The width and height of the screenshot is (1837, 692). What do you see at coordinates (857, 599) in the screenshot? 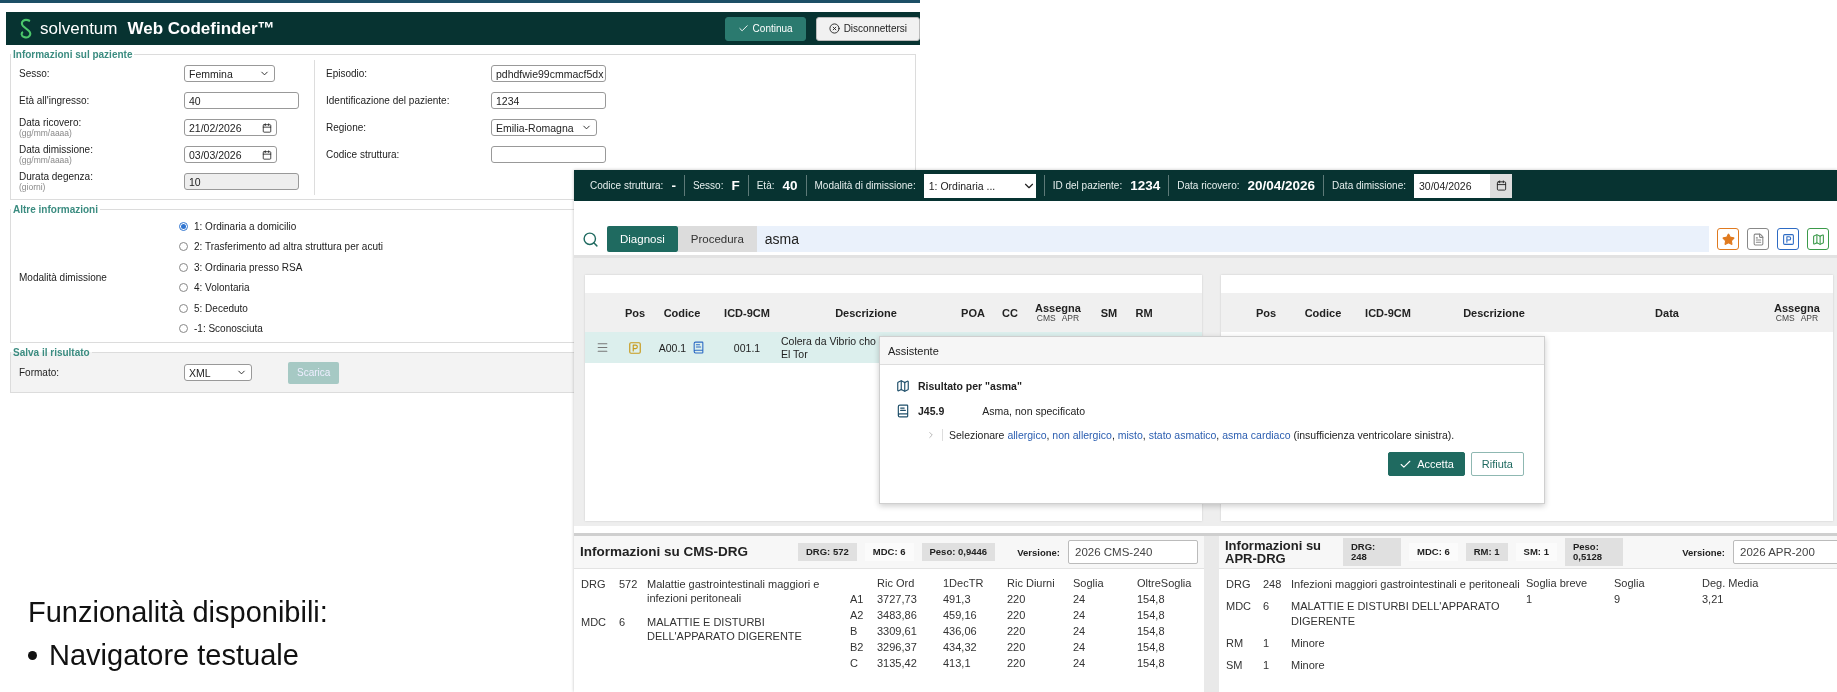
I see `table-cell-text: A1` at bounding box center [857, 599].